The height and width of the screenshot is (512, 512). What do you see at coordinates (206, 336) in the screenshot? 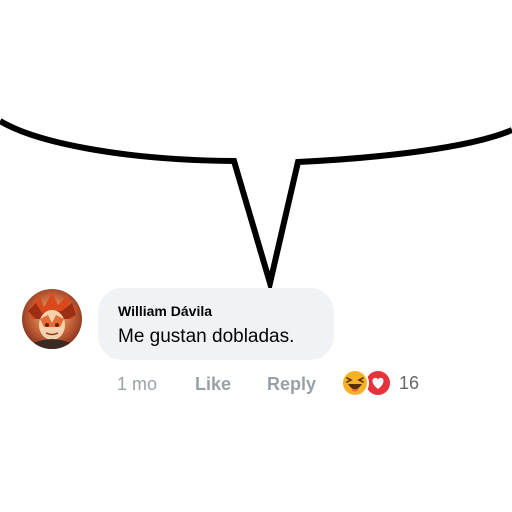
I see `comment-text: Me gustan dobladas.` at bounding box center [206, 336].